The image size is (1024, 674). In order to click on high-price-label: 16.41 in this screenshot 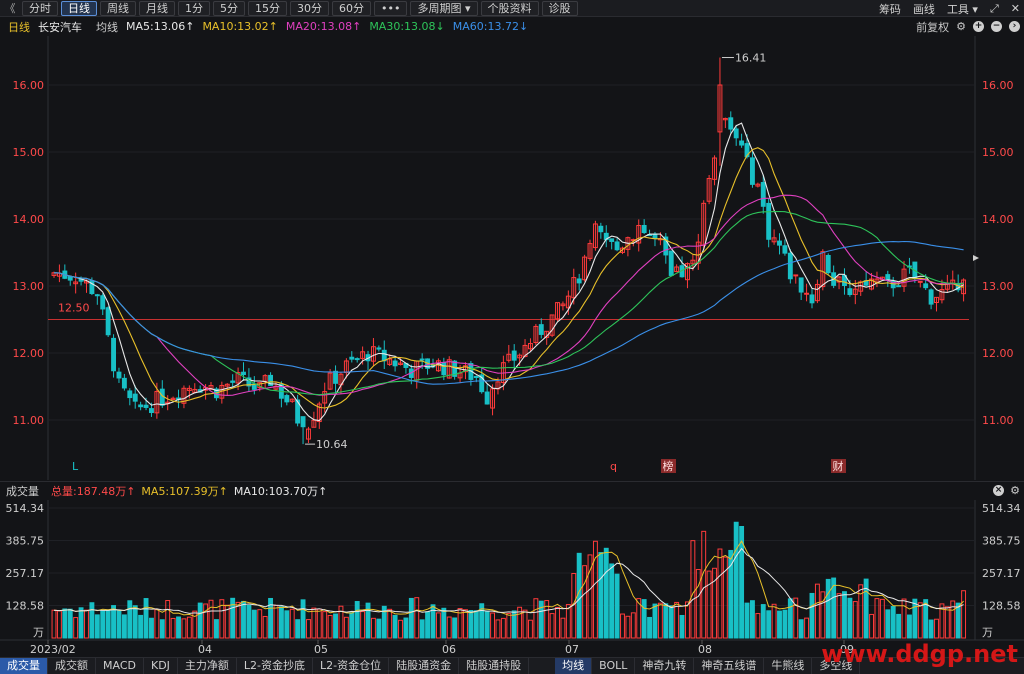, I will do `click(751, 58)`.